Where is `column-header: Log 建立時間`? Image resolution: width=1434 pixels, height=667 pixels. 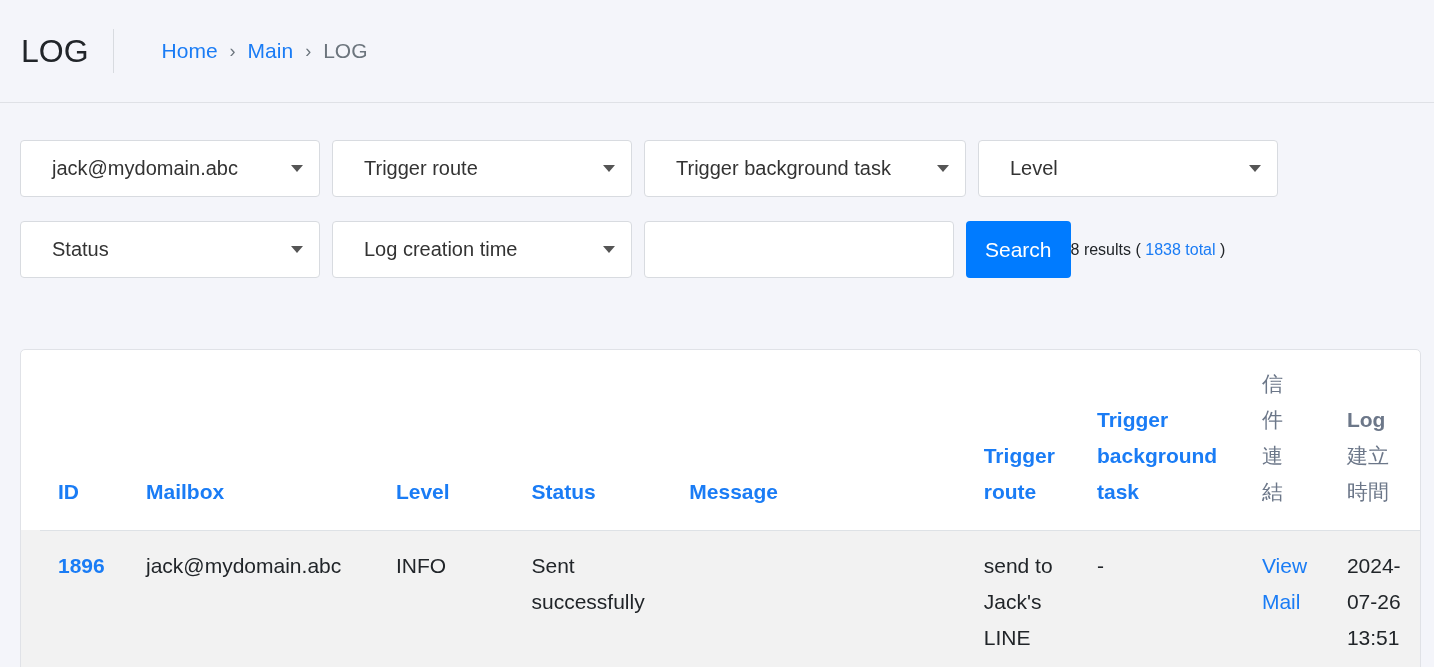
column-header: Log 建立時間 is located at coordinates (1374, 440).